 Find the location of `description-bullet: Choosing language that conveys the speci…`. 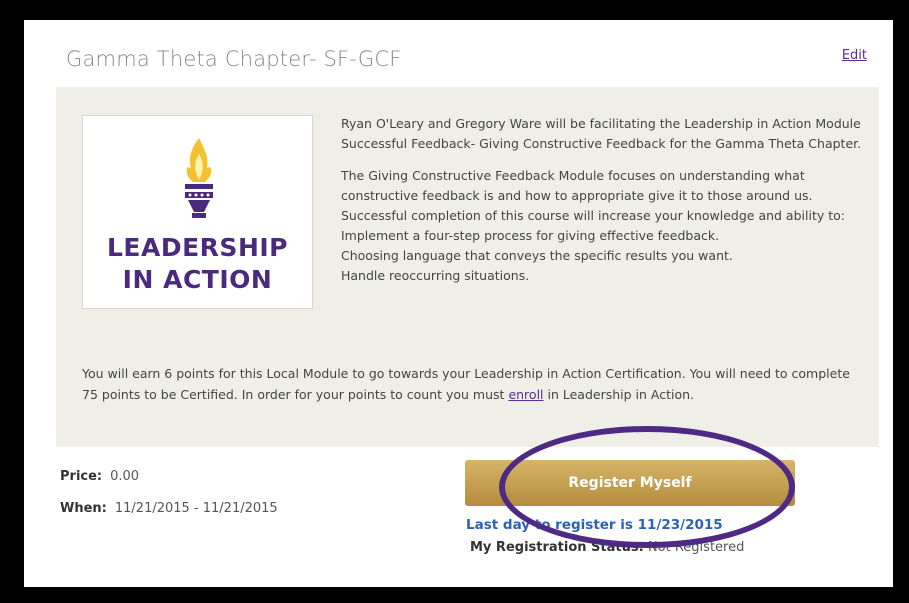

description-bullet: Choosing language that conveys the speci… is located at coordinates (537, 255).